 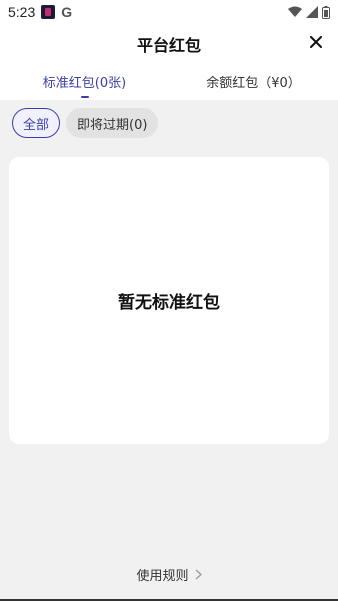 I want to click on usage-rules-label: 使用规则, so click(x=162, y=576).